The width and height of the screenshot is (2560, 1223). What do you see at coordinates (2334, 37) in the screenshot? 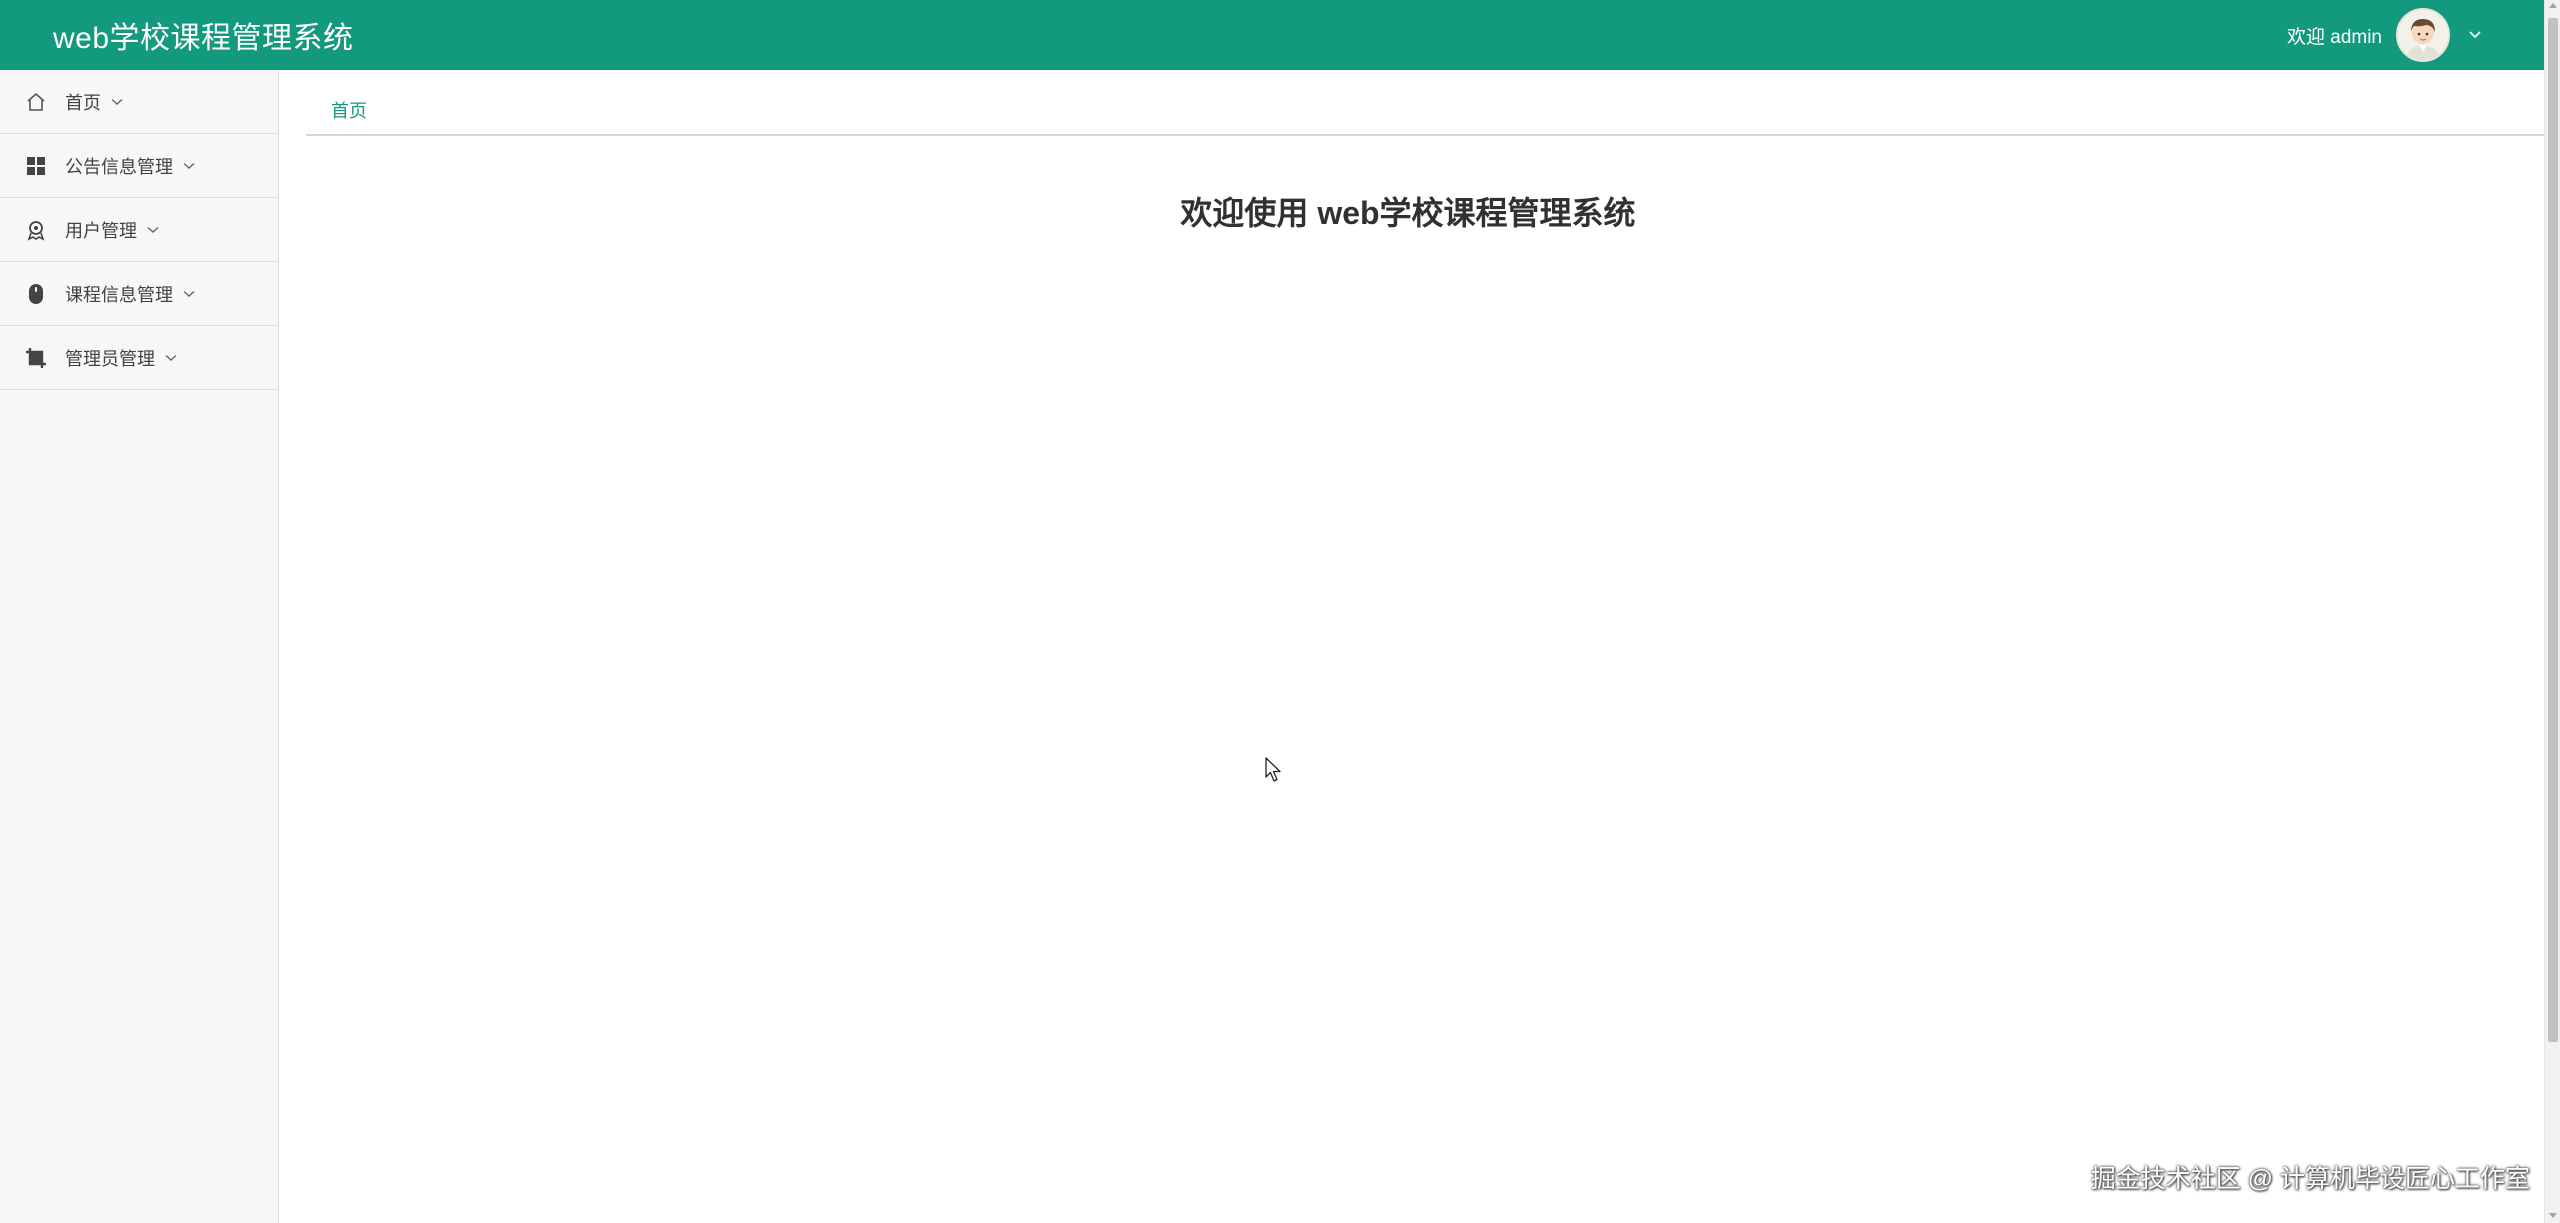
I see `welcome-user-text: 欢迎 admin` at bounding box center [2334, 37].